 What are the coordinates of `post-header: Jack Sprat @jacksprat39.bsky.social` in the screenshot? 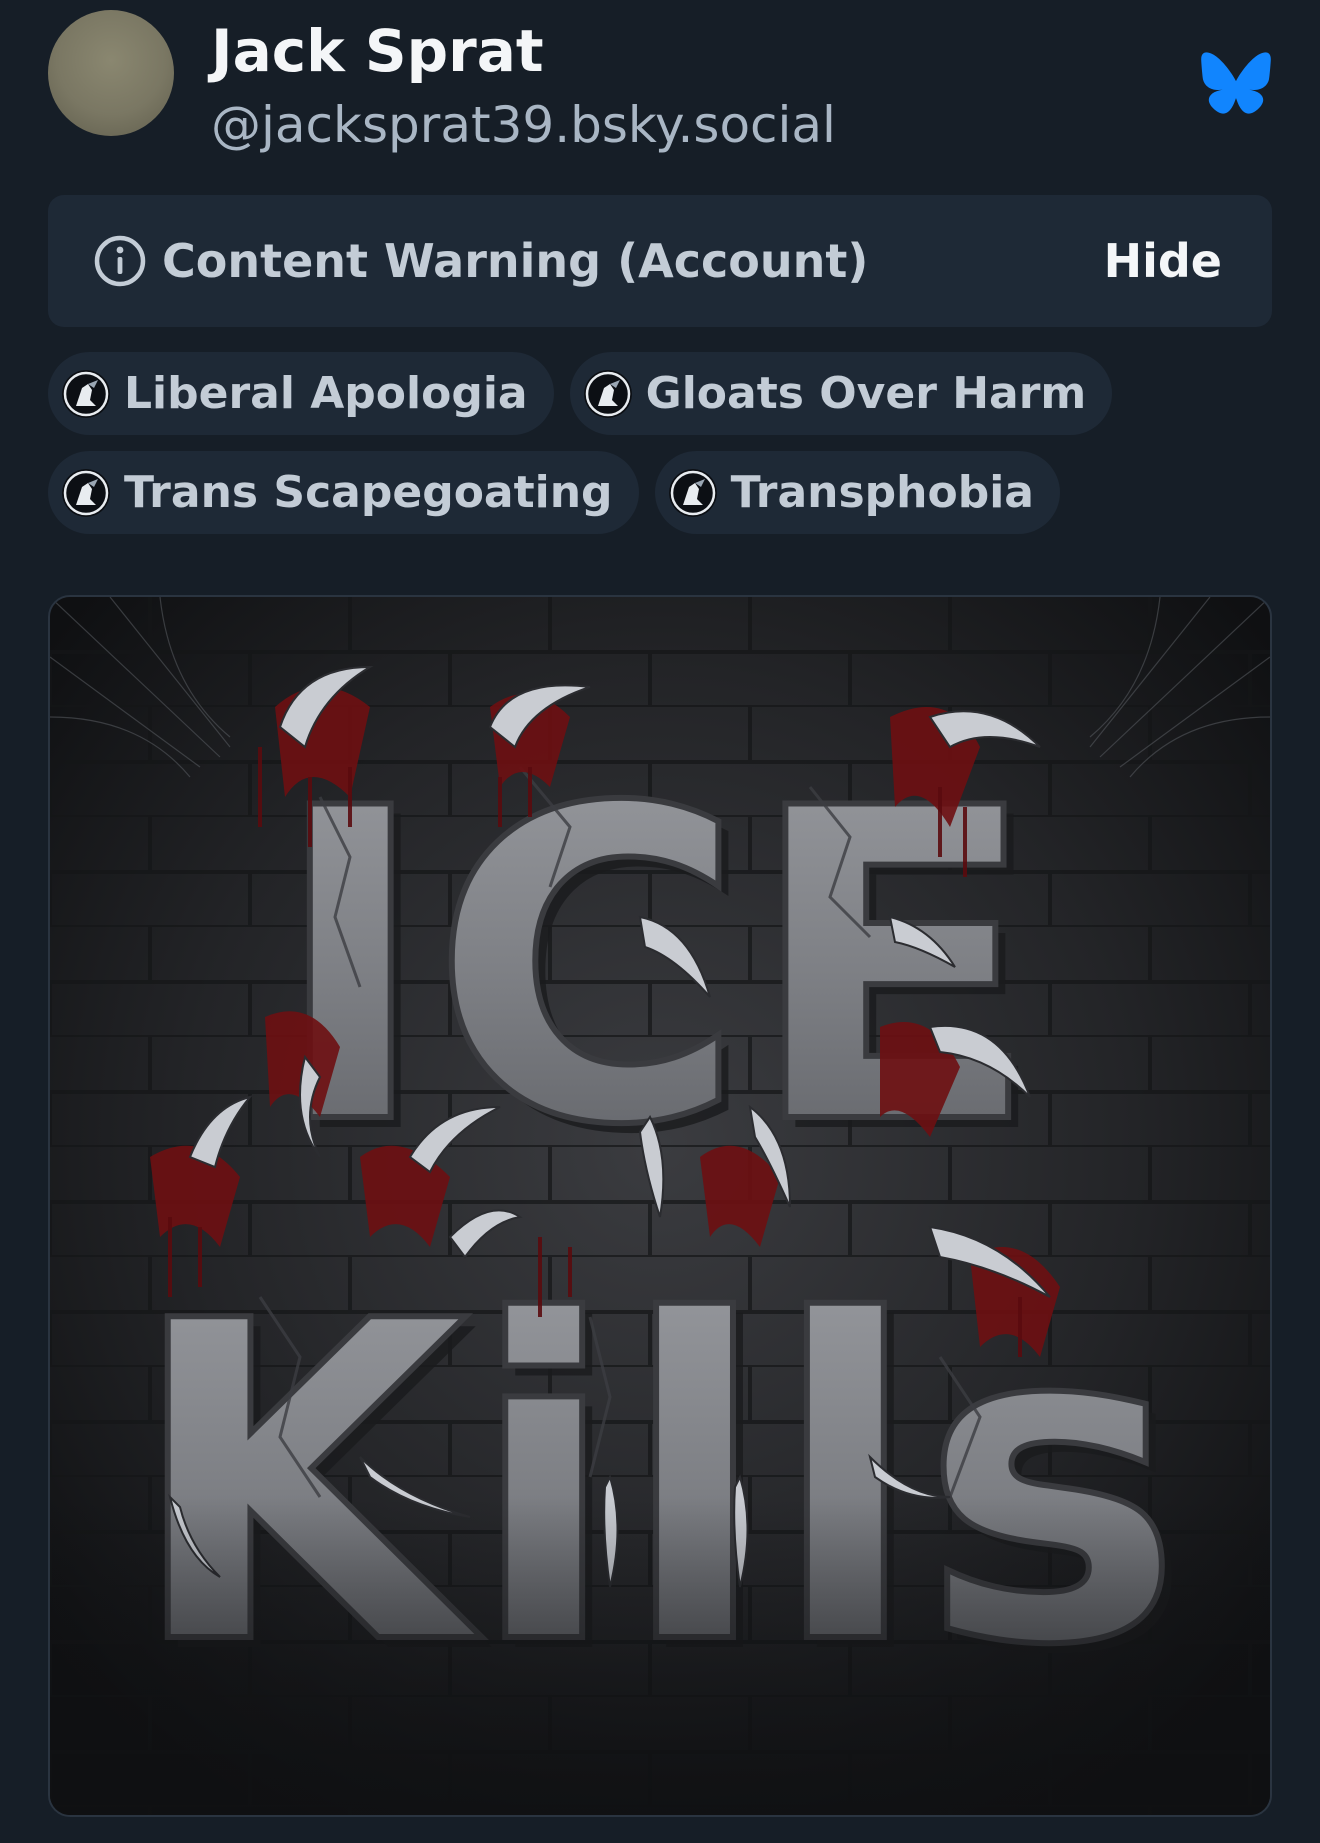 It's located at (660, 82).